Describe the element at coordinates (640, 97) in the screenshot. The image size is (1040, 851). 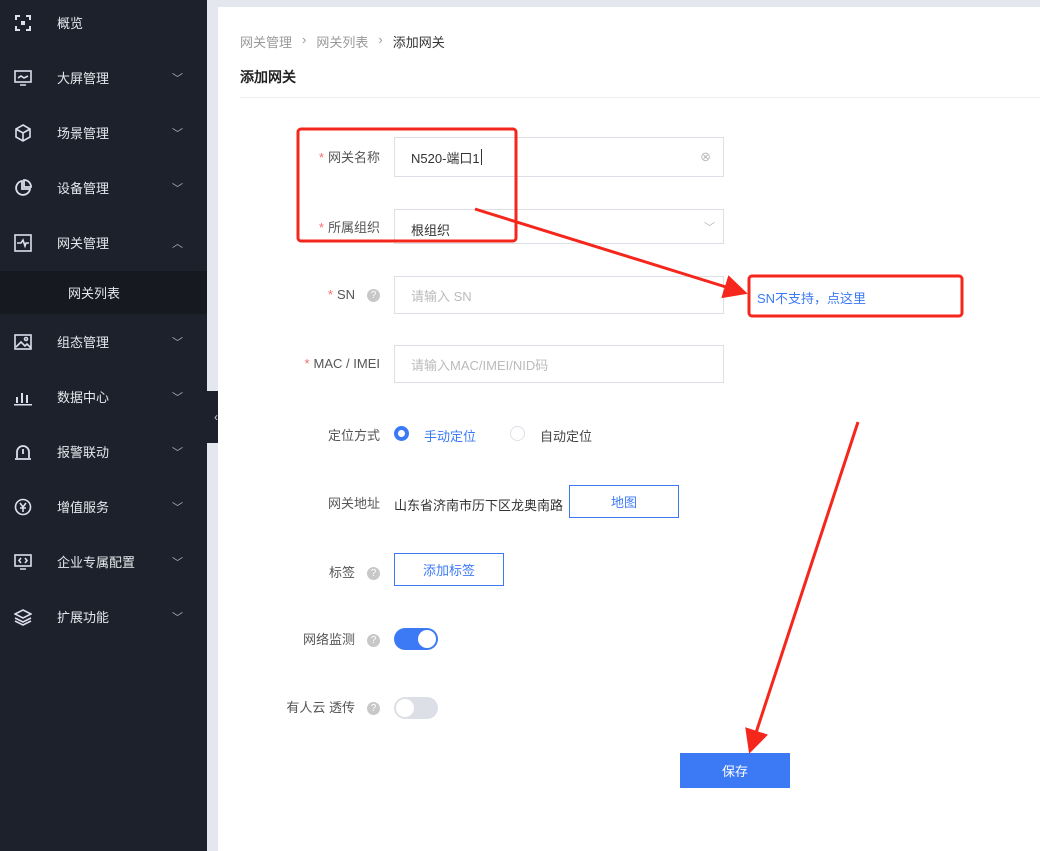
I see `divider` at that location.